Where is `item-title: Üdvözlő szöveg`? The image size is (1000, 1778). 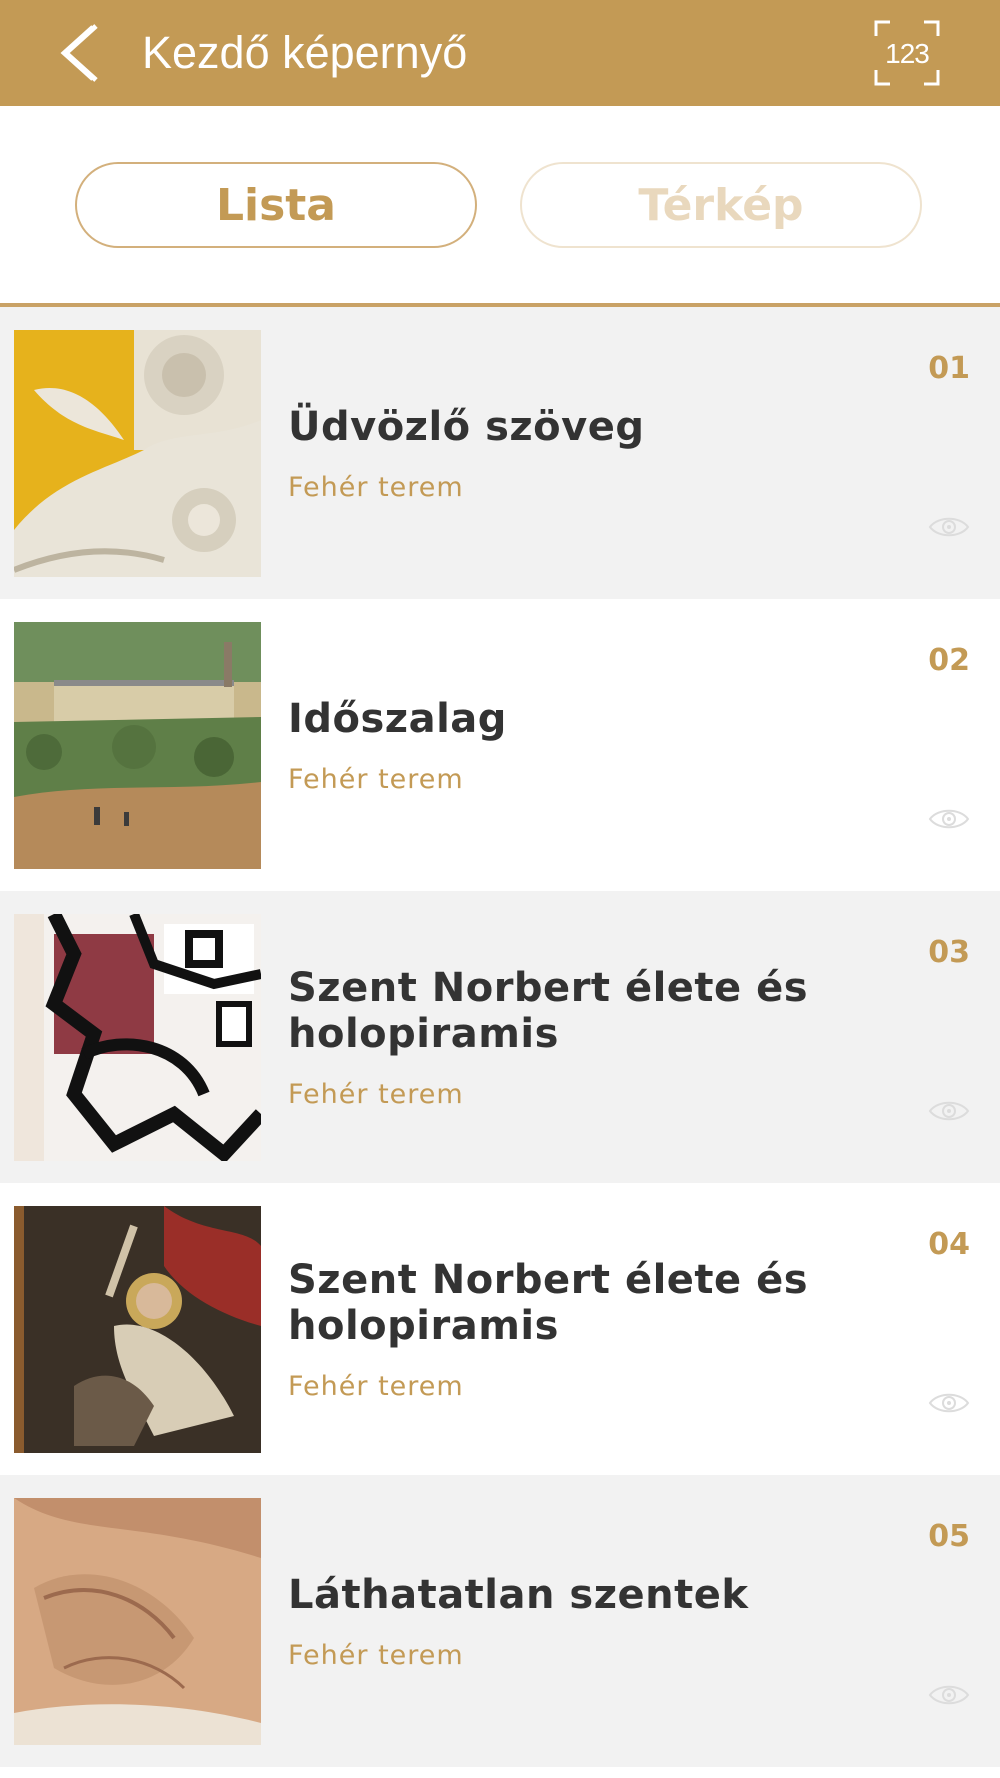 item-title: Üdvözlő szöveg is located at coordinates (466, 426).